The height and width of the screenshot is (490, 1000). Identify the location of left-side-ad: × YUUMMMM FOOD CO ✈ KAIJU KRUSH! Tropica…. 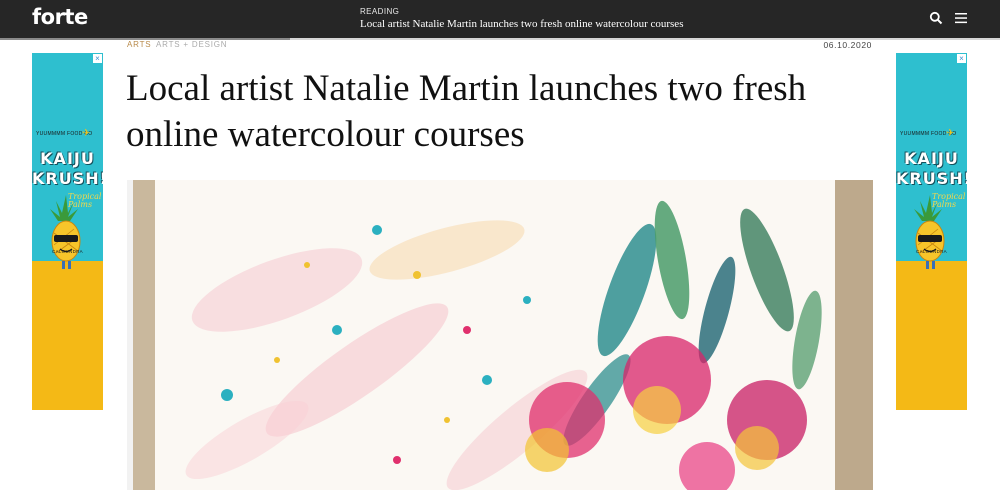
(67, 231).